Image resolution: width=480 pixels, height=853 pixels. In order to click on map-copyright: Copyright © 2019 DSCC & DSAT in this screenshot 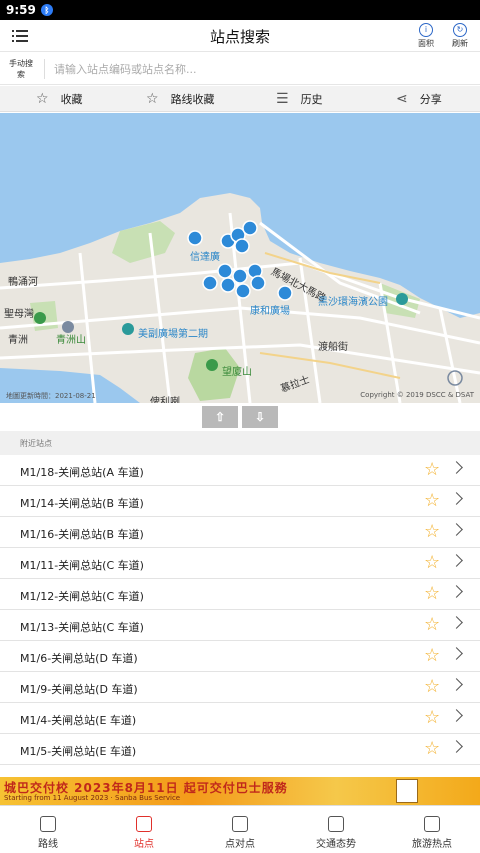, I will do `click(417, 395)`.